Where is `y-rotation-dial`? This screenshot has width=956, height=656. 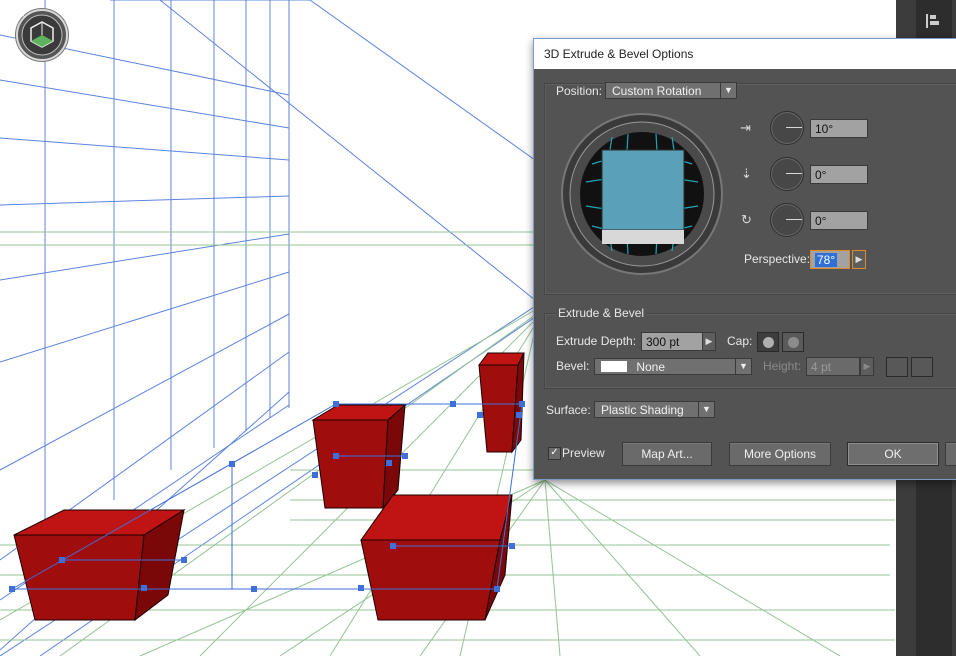 y-rotation-dial is located at coordinates (787, 174).